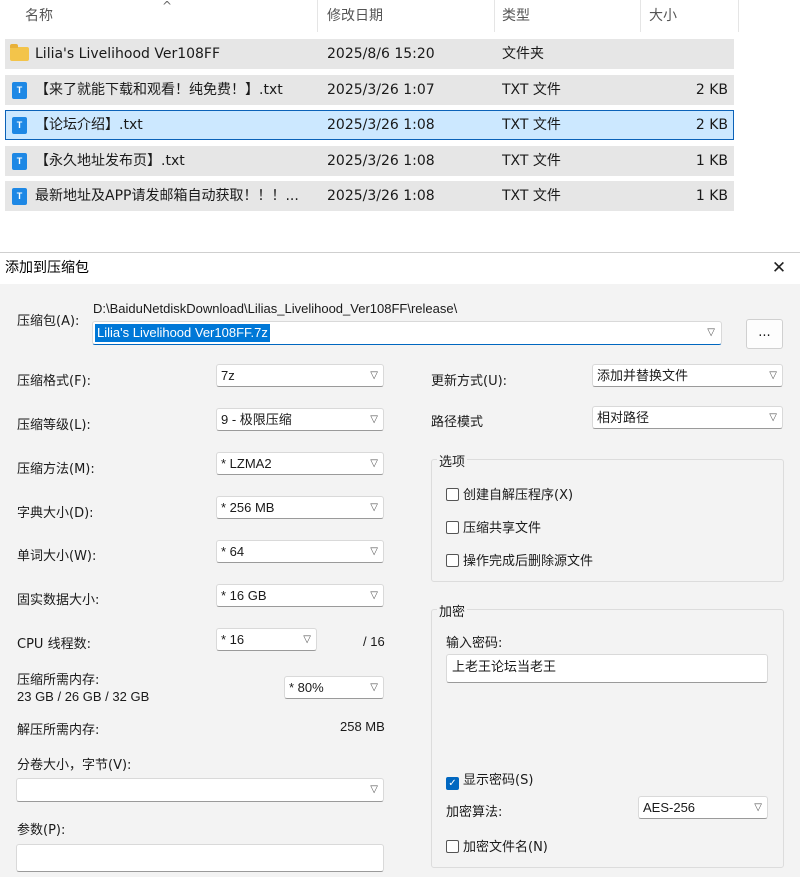 The image size is (800, 877). I want to click on decompress-memory-value: 258 MB, so click(362, 726).